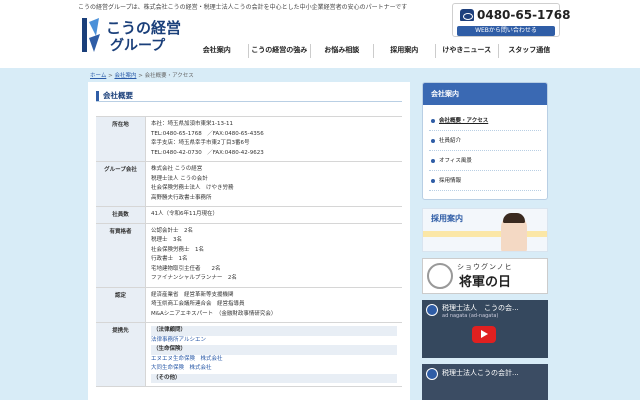  What do you see at coordinates (485, 282) in the screenshot?
I see `shogun-banner-title: 将軍の日` at bounding box center [485, 282].